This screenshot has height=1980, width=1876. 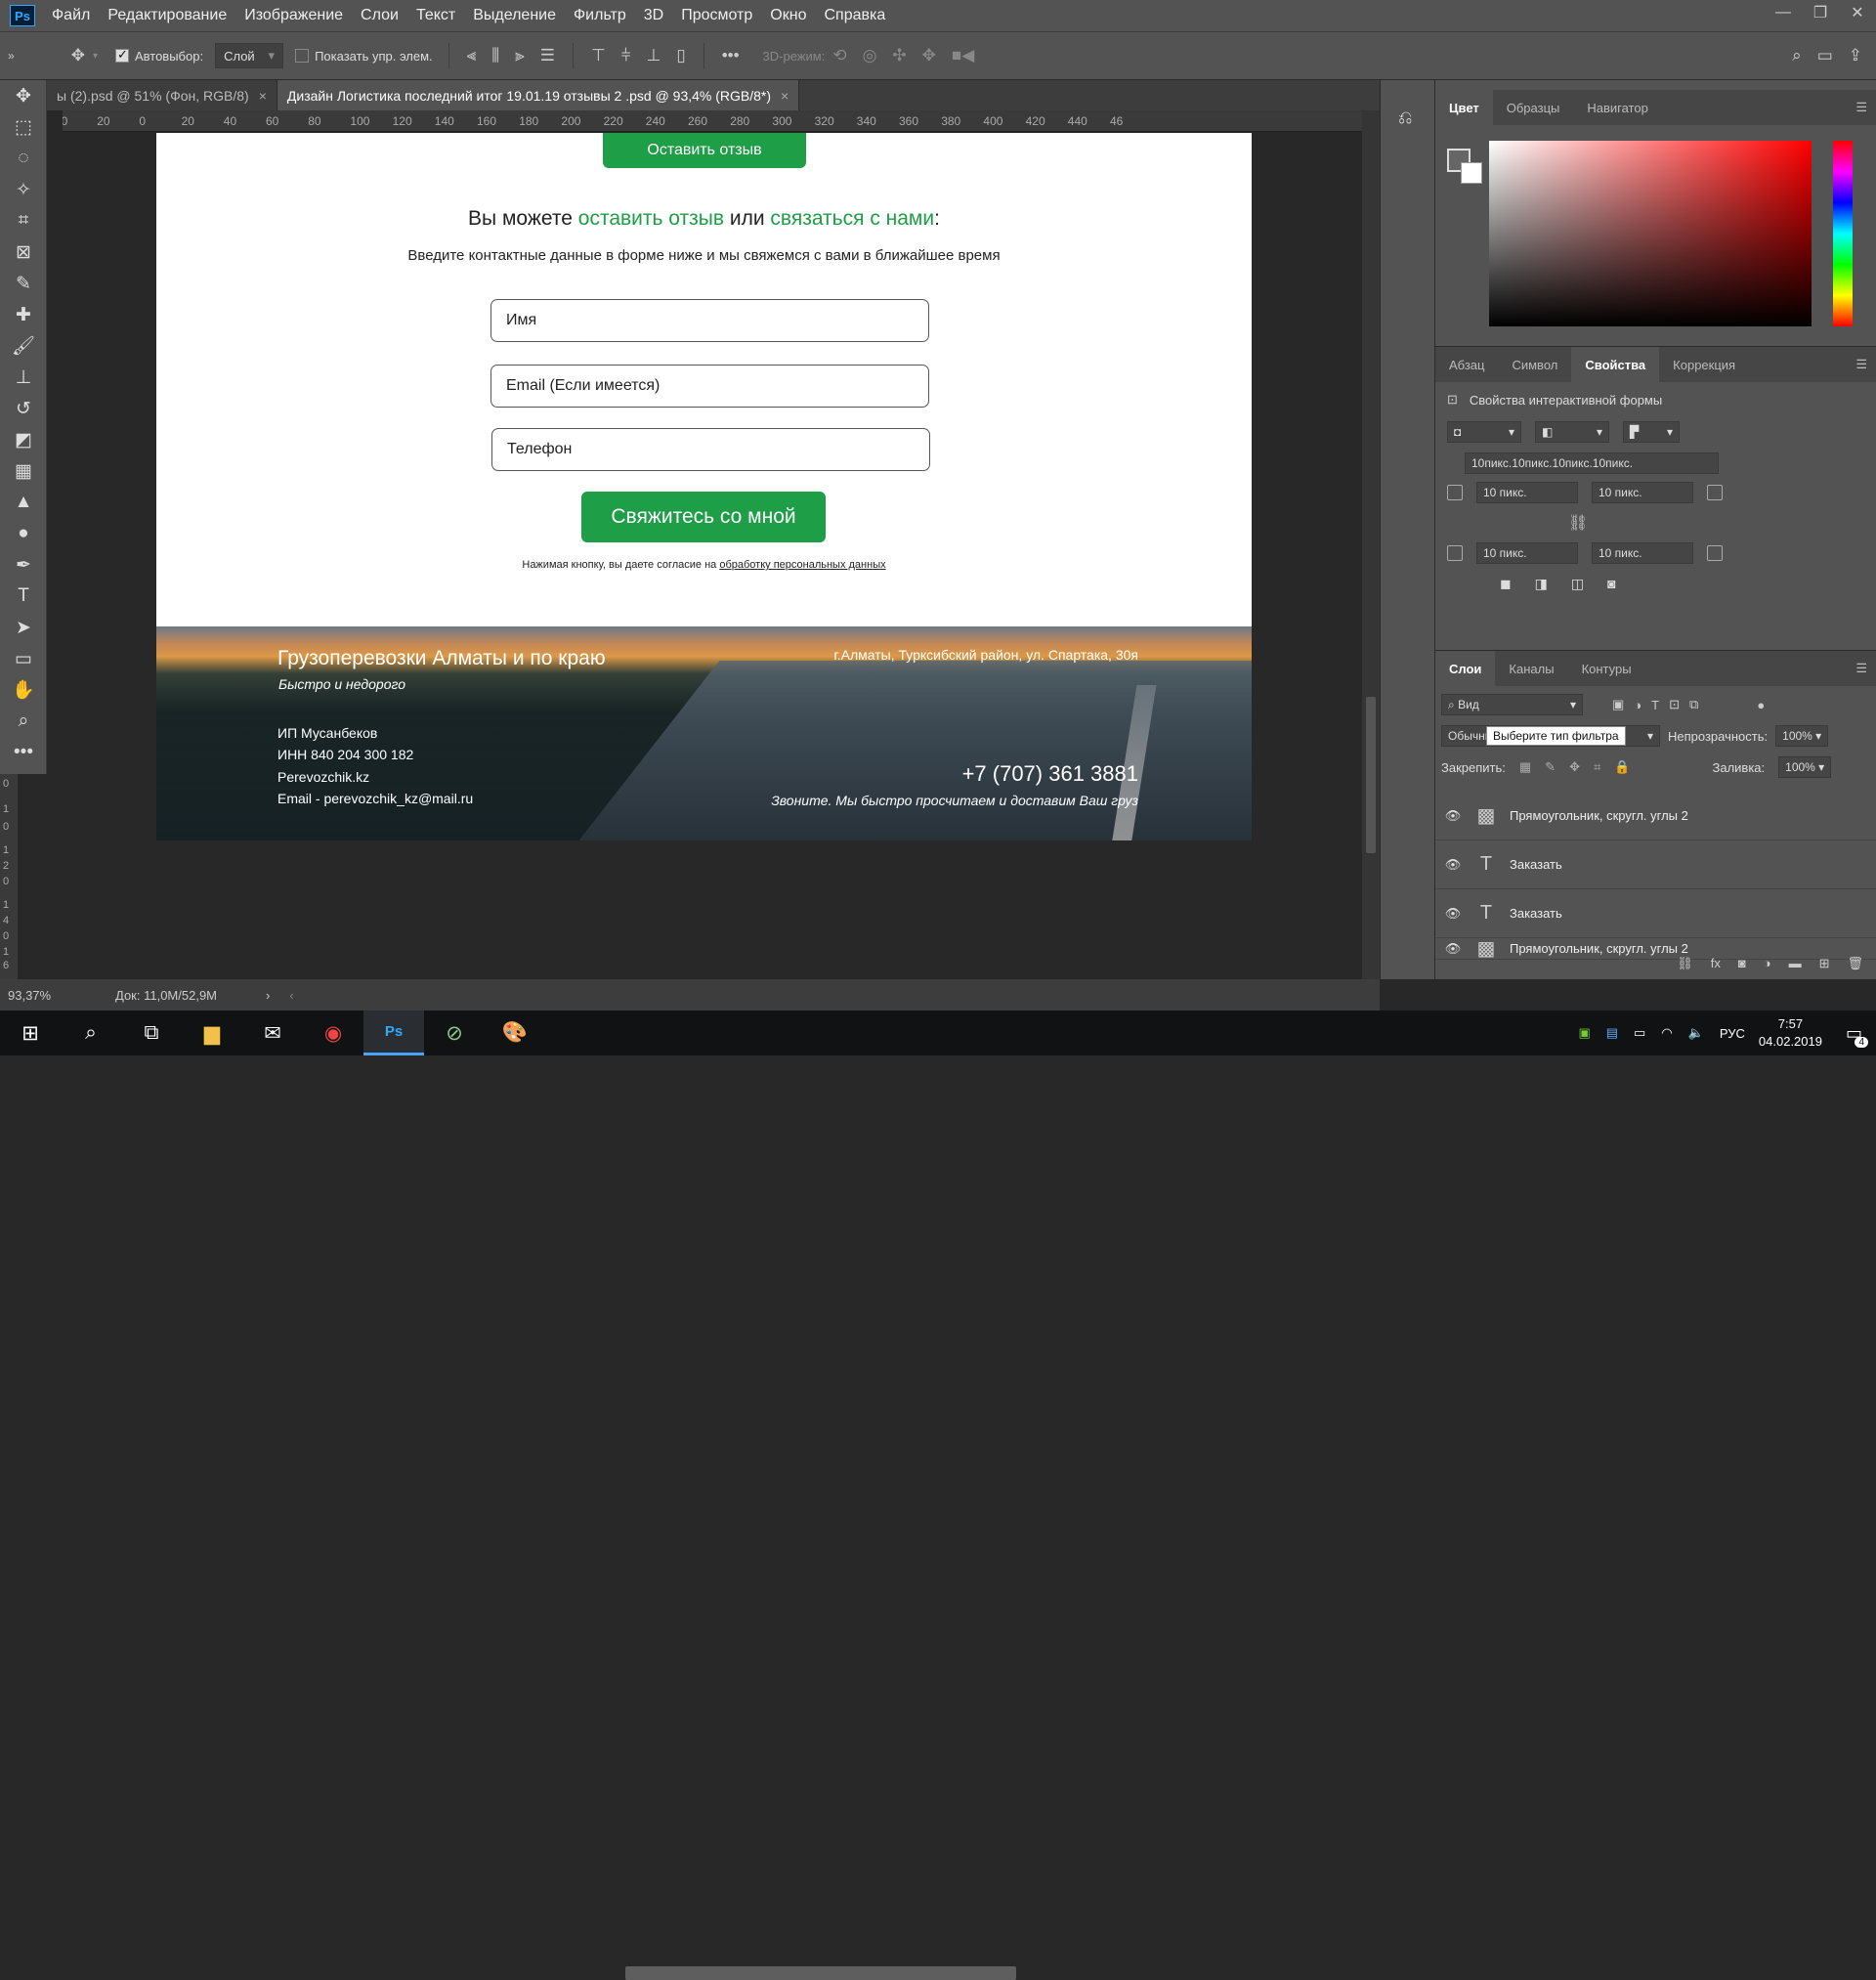 I want to click on path-select-tool-icon: ➤, so click(x=23, y=628).